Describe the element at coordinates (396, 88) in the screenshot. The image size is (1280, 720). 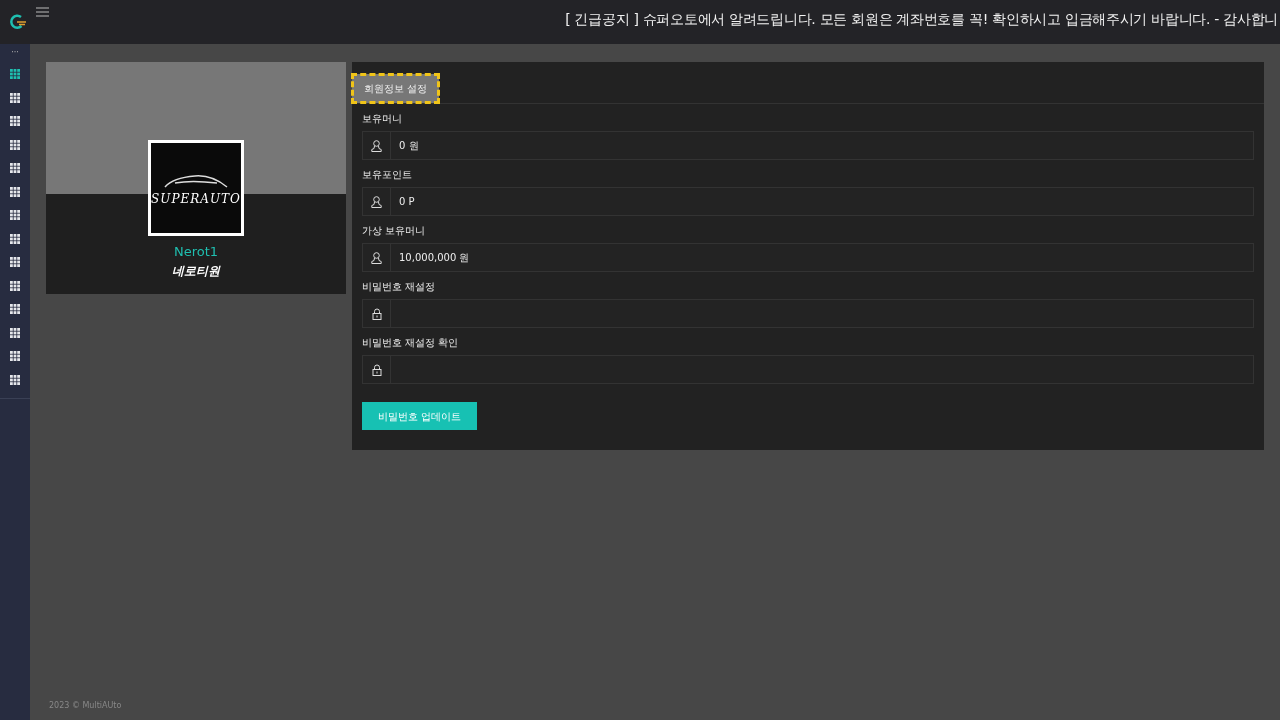
I see `tab: 회원정보 설정` at that location.